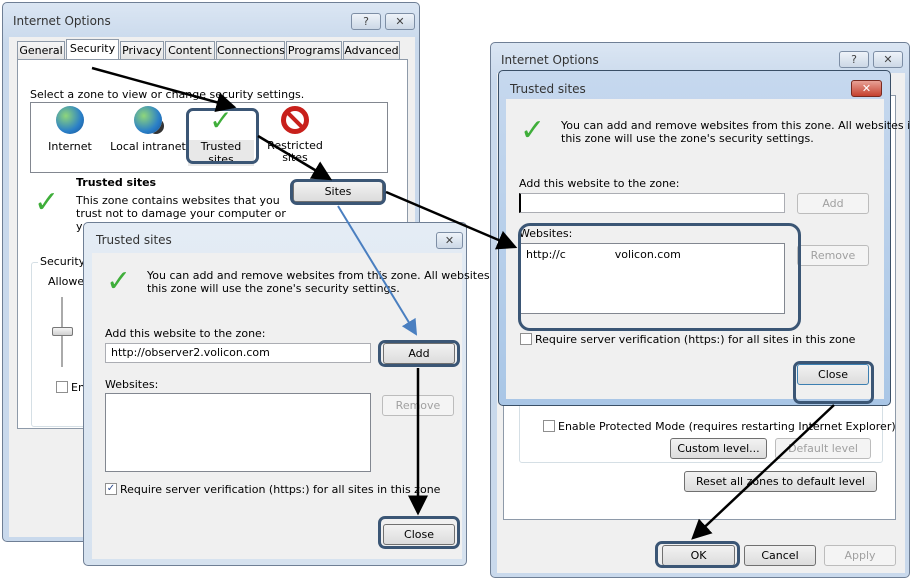 Image resolution: width=911 pixels, height=581 pixels. What do you see at coordinates (377, 270) in the screenshot?
I see `arrow-sites-to-add` at bounding box center [377, 270].